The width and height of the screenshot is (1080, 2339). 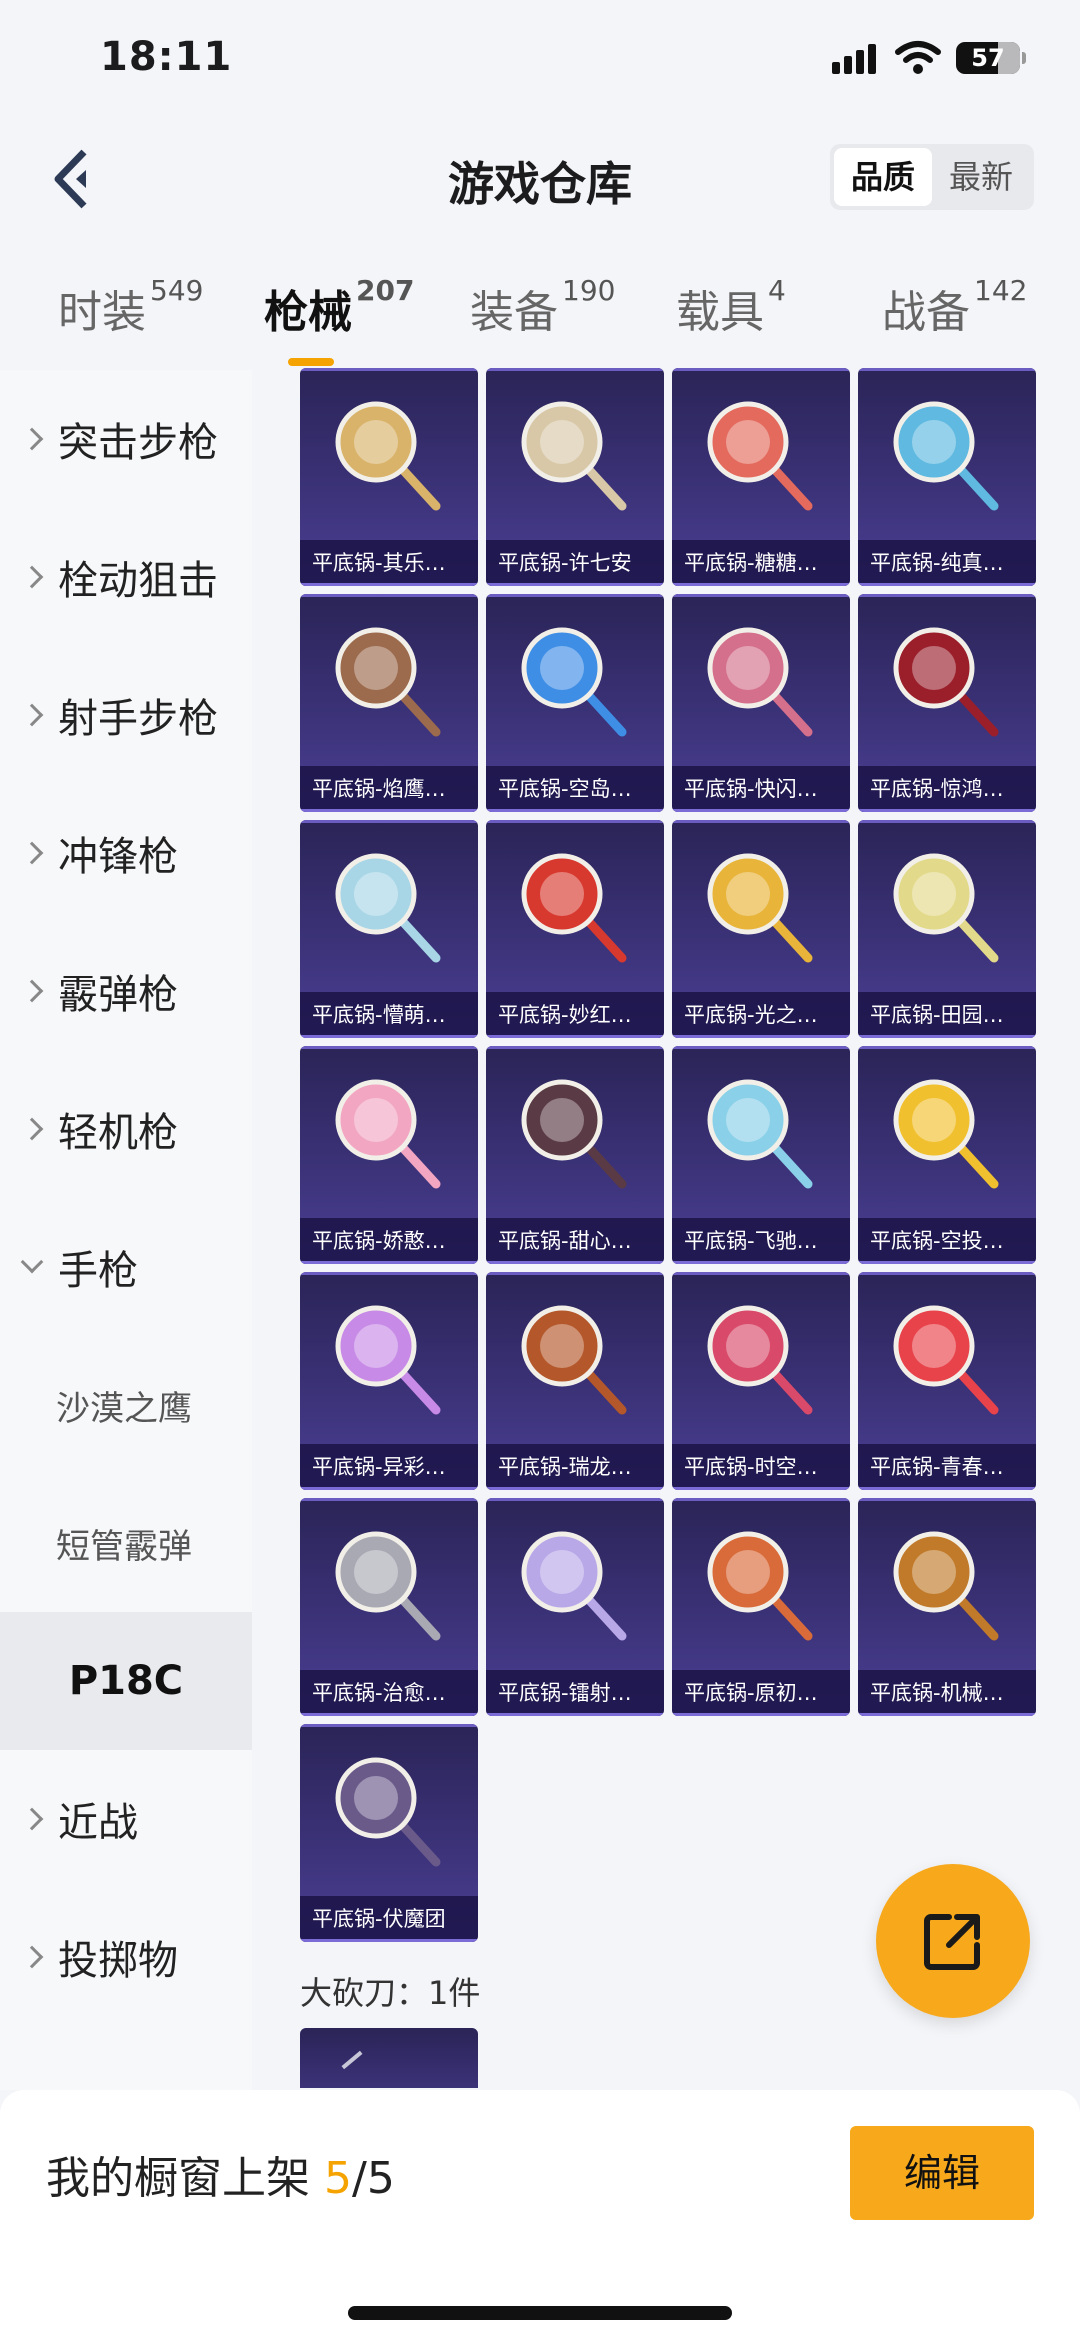 I want to click on tab-label: 装备, so click(x=514, y=312).